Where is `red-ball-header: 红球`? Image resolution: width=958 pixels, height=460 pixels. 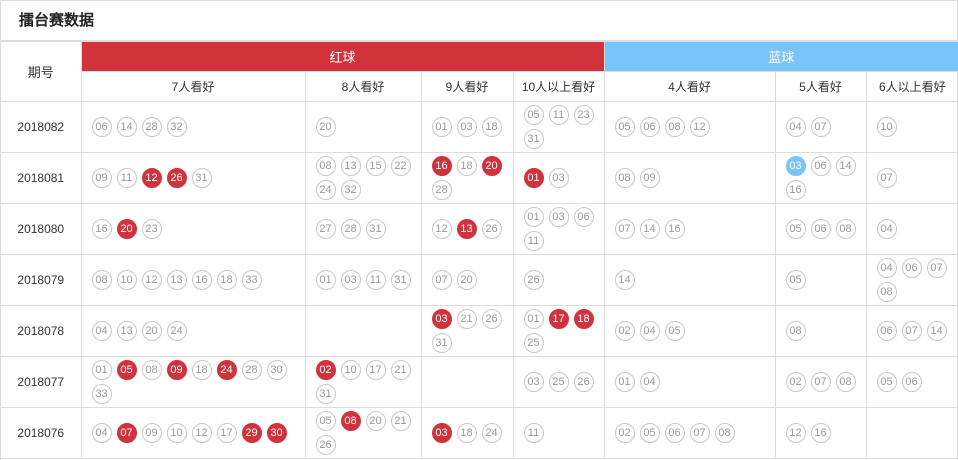
red-ball-header: 红球 is located at coordinates (342, 56).